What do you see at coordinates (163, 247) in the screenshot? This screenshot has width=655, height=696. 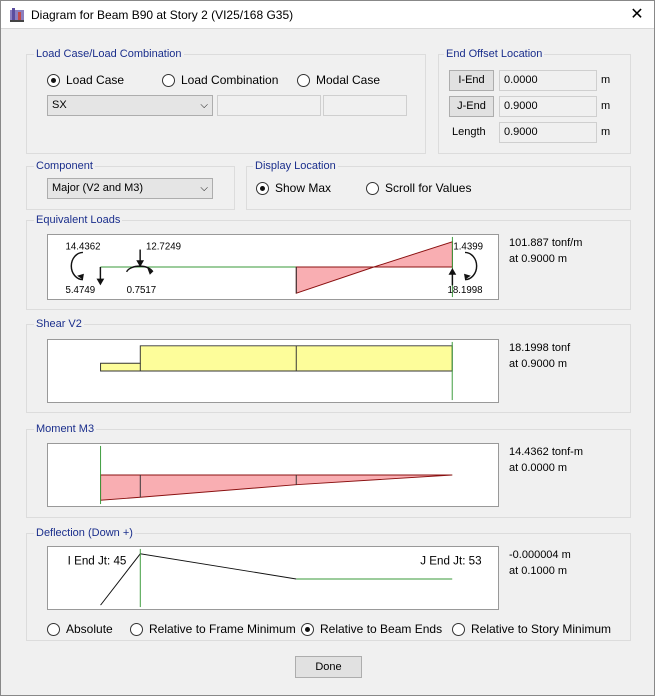 I see `equivalent-loads-annotation: 12.7249` at bounding box center [163, 247].